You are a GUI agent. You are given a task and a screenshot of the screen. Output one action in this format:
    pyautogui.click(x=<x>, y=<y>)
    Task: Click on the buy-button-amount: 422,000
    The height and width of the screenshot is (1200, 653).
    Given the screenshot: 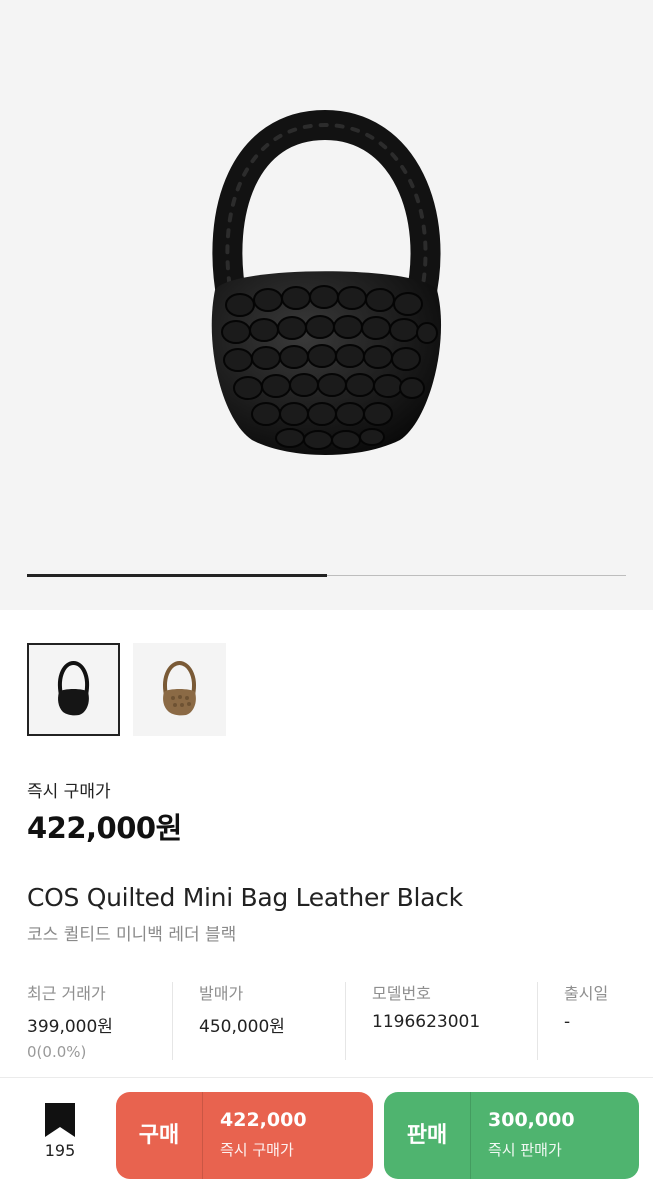 What is the action you would take?
    pyautogui.click(x=263, y=1120)
    